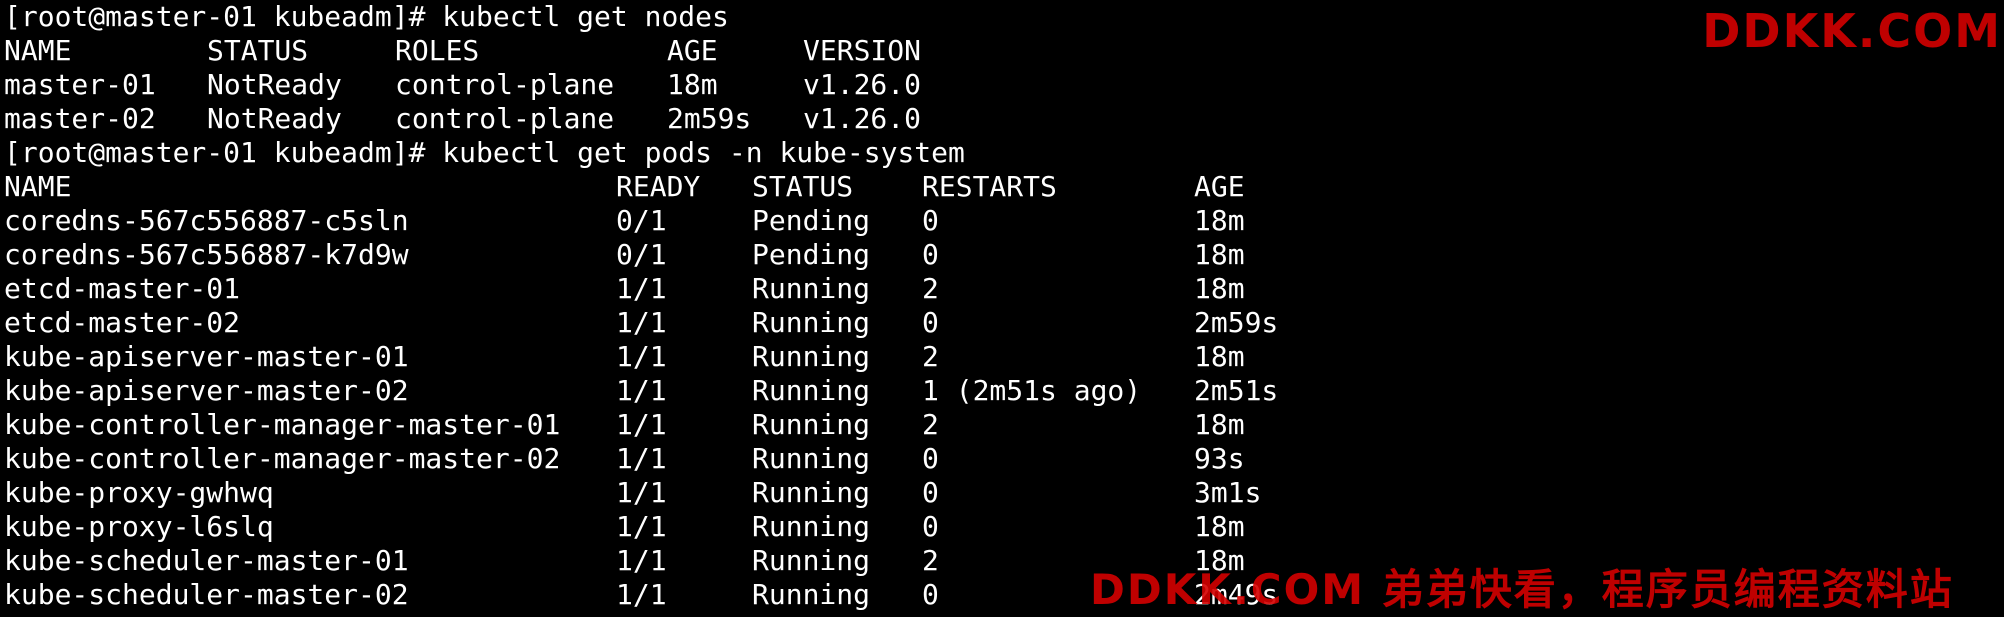  Describe the element at coordinates (206, 220) in the screenshot. I see `pod-name: coredns-567c556887-c5sln` at that location.